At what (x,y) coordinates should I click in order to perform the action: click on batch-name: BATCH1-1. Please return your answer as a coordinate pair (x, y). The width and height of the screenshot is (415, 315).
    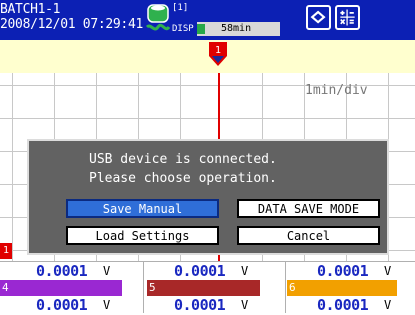
    Looking at the image, I should click on (30, 9).